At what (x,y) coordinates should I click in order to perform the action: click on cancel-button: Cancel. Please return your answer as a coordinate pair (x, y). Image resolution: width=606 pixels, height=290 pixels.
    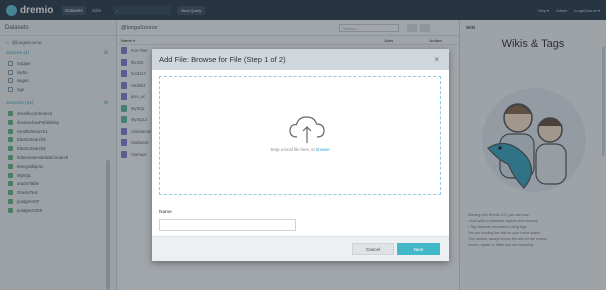
    Looking at the image, I should click on (373, 249).